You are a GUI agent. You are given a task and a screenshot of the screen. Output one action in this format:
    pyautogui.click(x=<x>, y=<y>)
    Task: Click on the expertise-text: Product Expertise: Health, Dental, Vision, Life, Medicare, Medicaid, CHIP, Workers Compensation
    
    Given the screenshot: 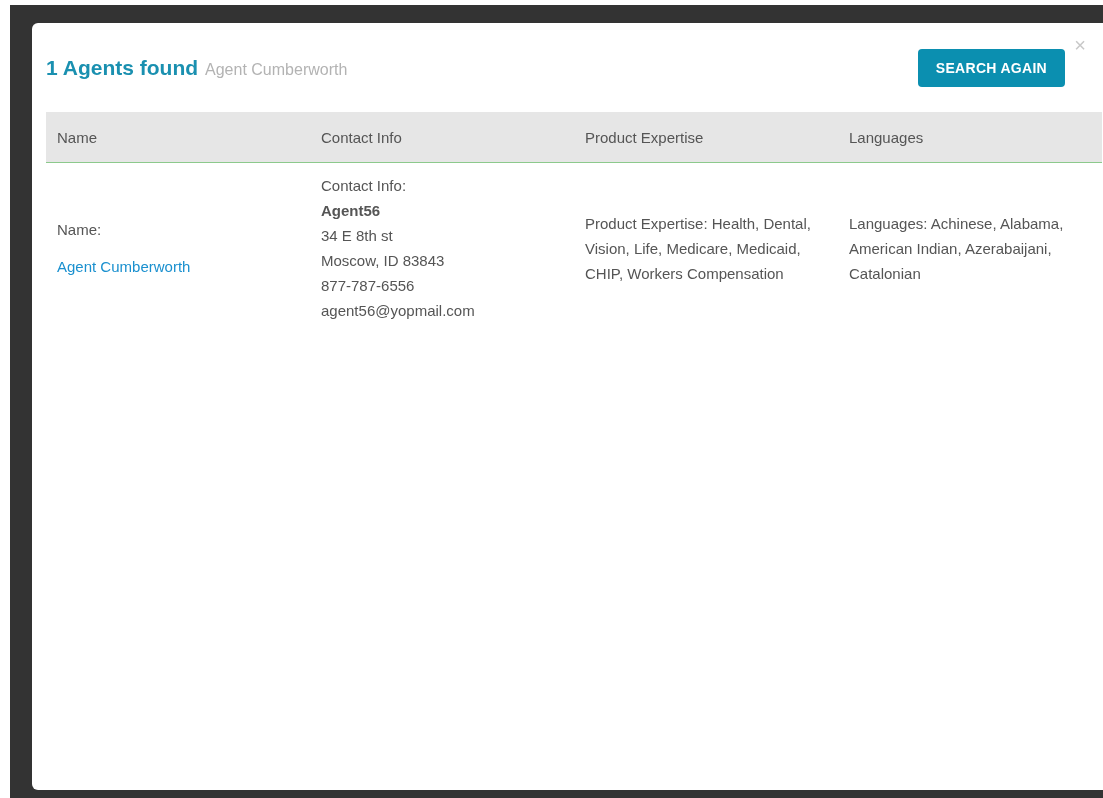 What is the action you would take?
    pyautogui.click(x=698, y=248)
    